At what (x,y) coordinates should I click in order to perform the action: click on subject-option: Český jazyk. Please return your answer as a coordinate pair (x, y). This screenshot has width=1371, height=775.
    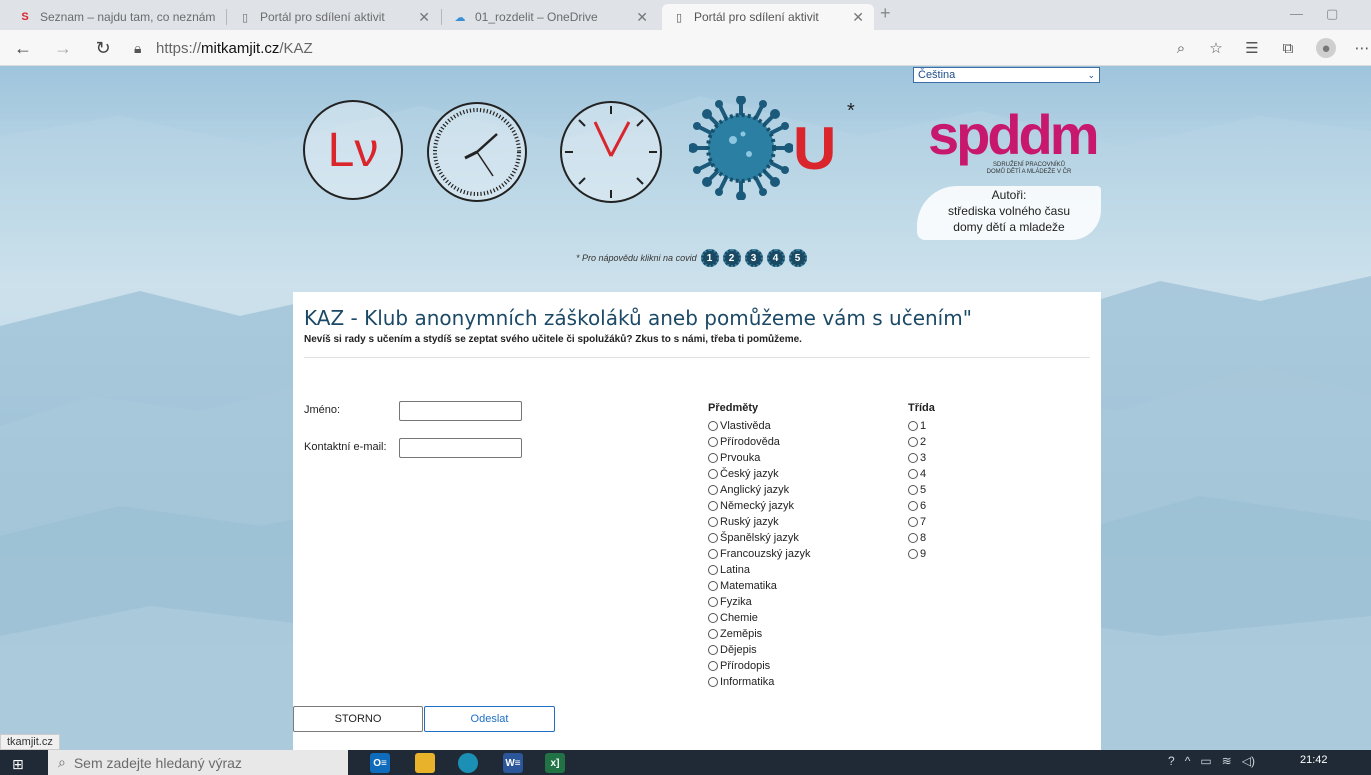
    Looking at the image, I should click on (743, 474).